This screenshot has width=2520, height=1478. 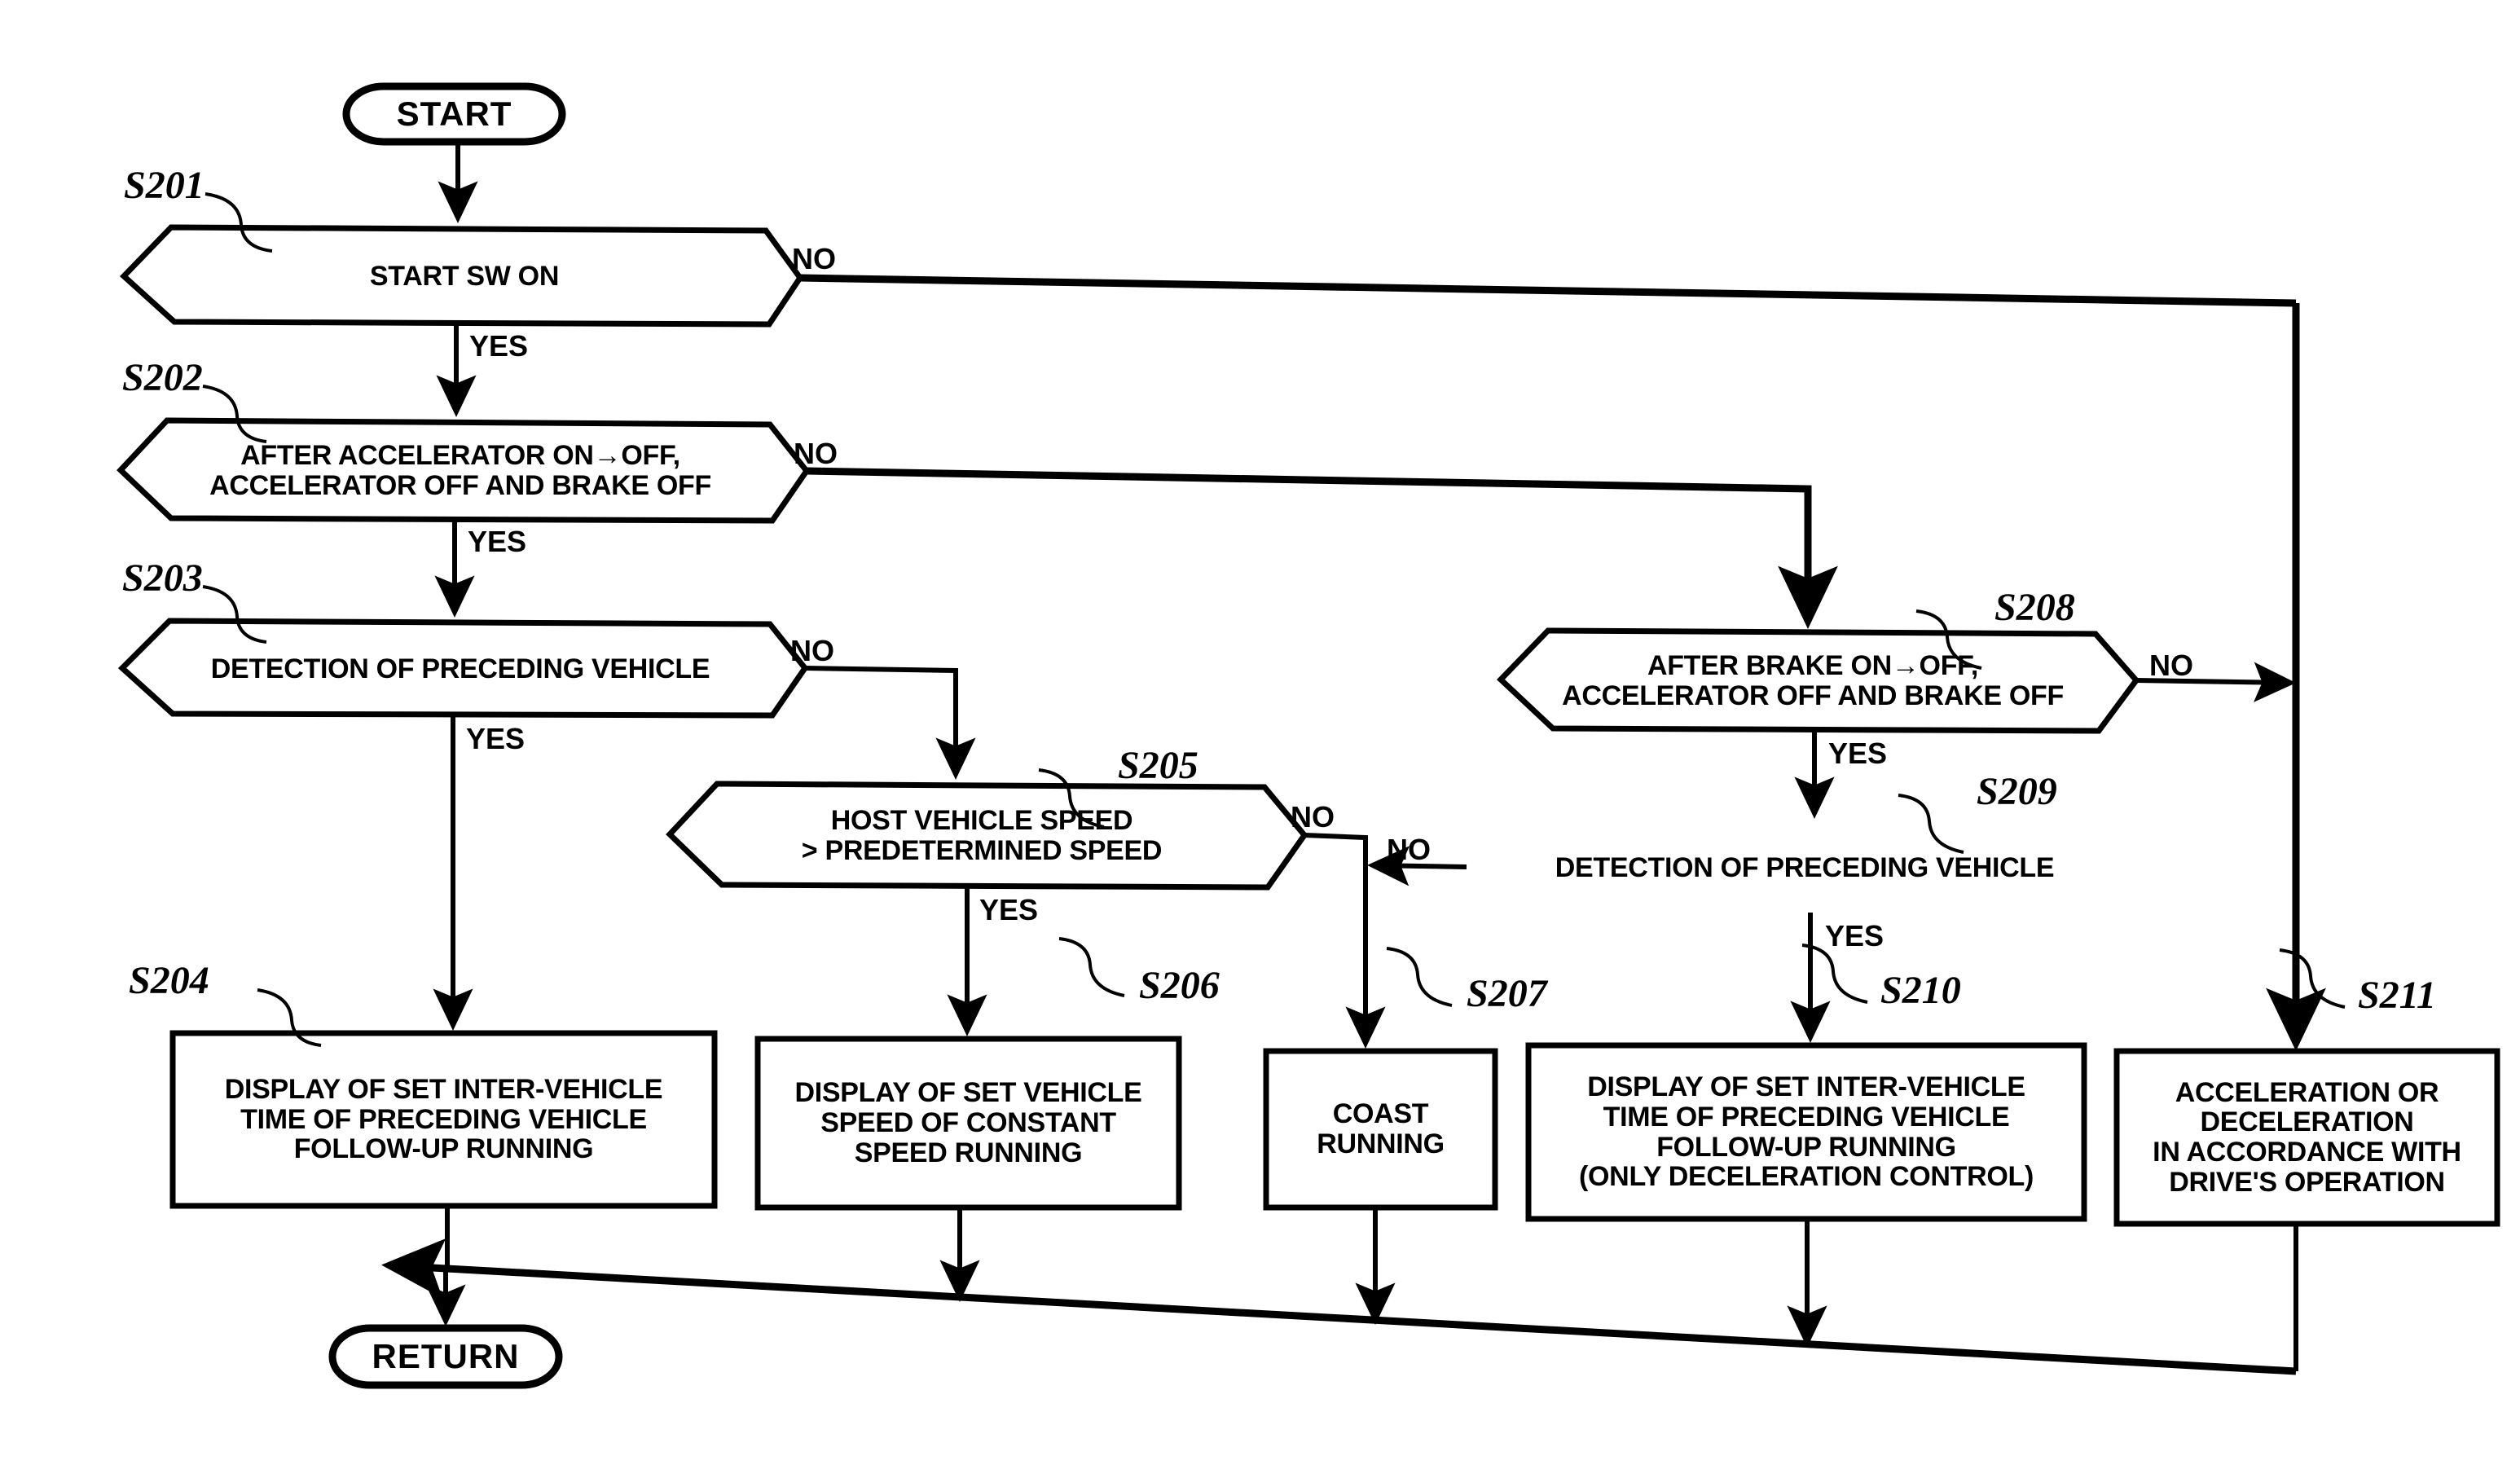 What do you see at coordinates (1322, 548) in the screenshot?
I see `edge-s202-no-s208` at bounding box center [1322, 548].